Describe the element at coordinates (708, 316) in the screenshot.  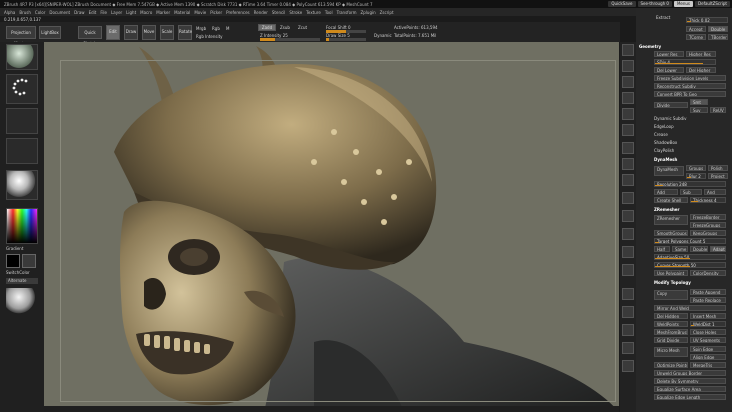
I see `insert-mesh-button: Insert Mesh` at that location.